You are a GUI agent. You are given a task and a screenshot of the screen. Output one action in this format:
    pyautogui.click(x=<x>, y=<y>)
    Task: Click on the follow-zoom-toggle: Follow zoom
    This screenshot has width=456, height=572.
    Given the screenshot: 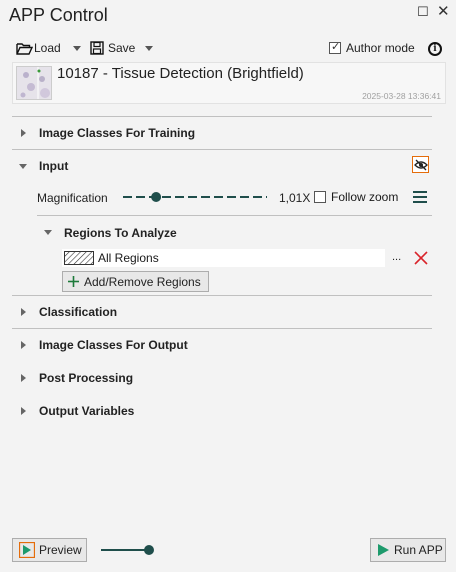 What is the action you would take?
    pyautogui.click(x=356, y=197)
    